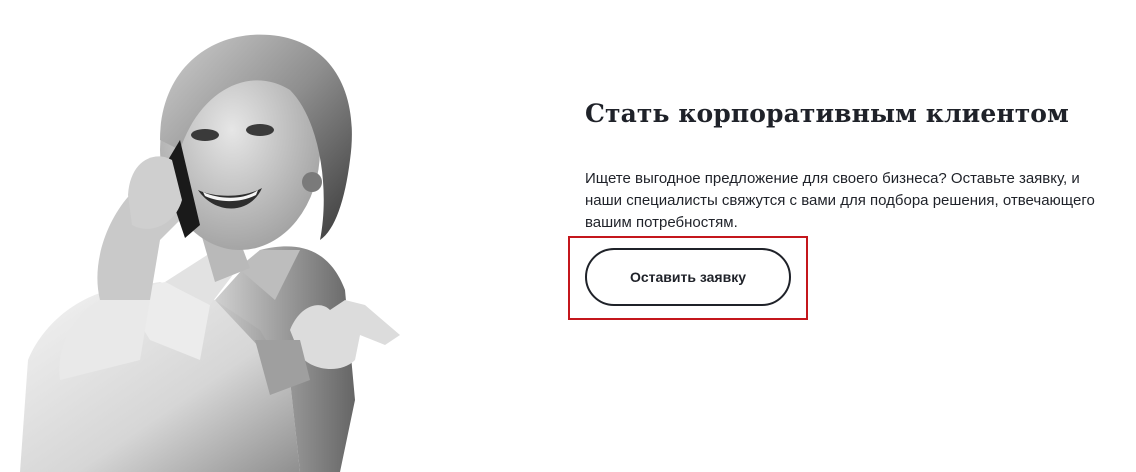 The image size is (1136, 472). I want to click on section-title: Стать корпоративным клиентом, so click(827, 113).